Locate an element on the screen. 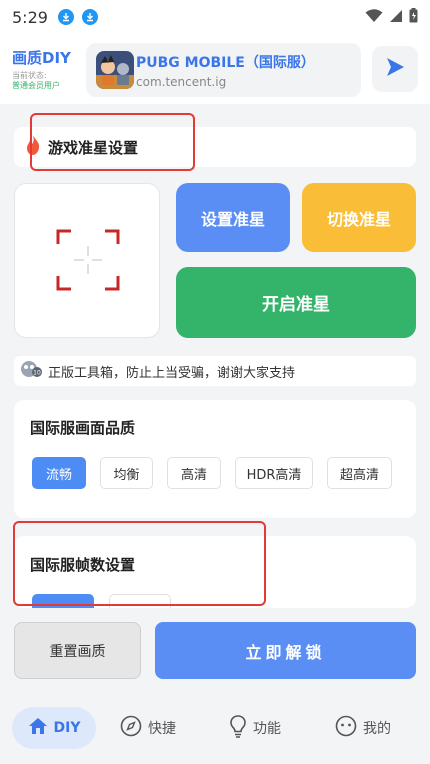  bulb-icon is located at coordinates (238, 728).